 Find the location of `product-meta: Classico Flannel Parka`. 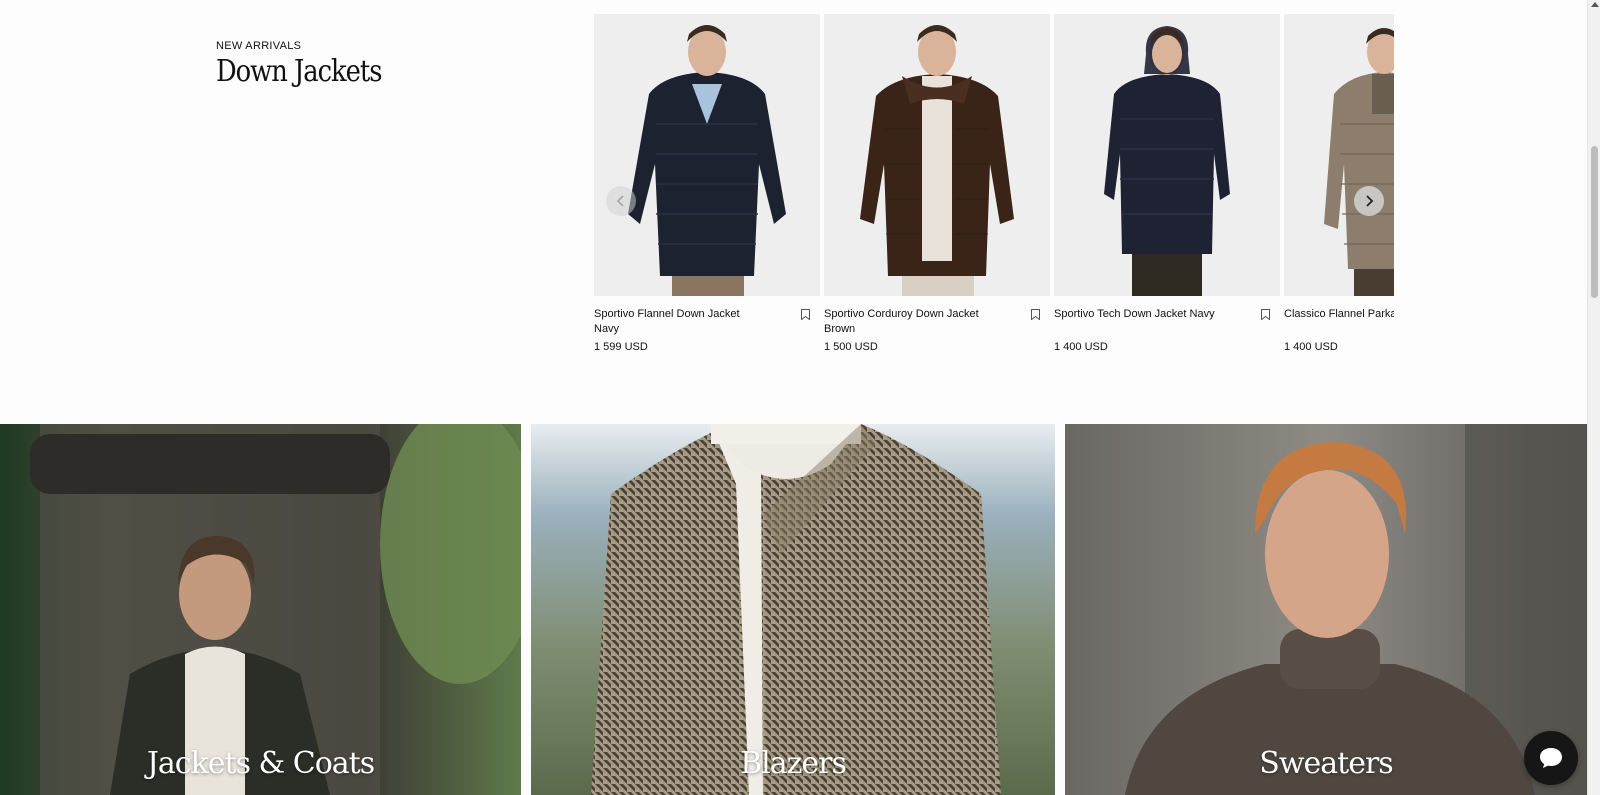

product-meta: Classico Flannel Parka is located at coordinates (1339, 314).